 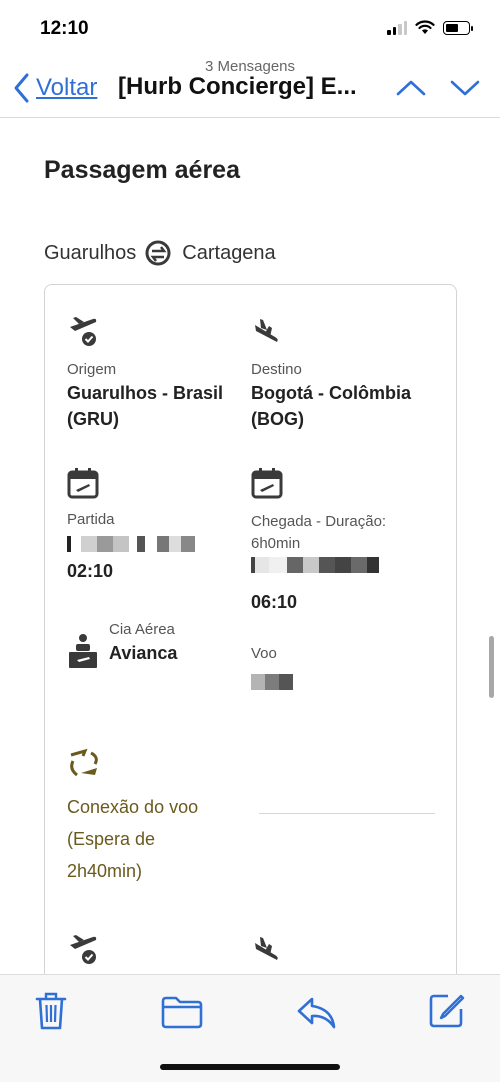 I want to click on departure-block: Partida 02:10, so click(x=131, y=525).